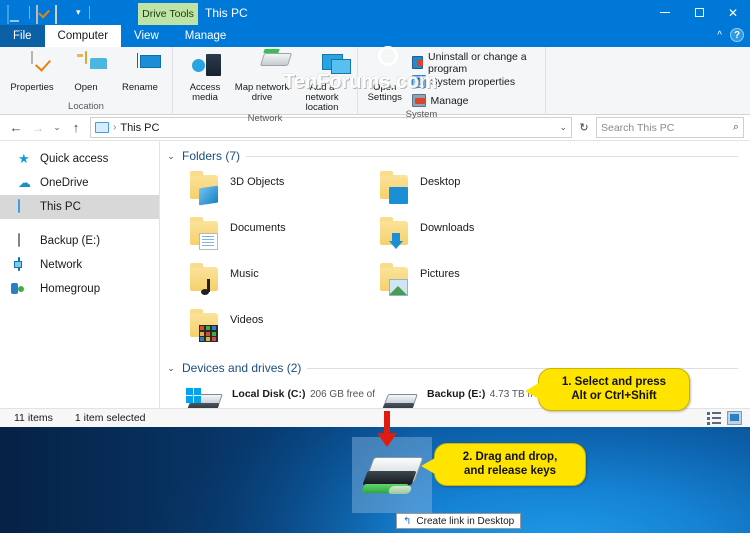 The image size is (750, 533). What do you see at coordinates (79, 159) in the screenshot?
I see `sidebar-item-quick-access: ★ Quick access` at bounding box center [79, 159].